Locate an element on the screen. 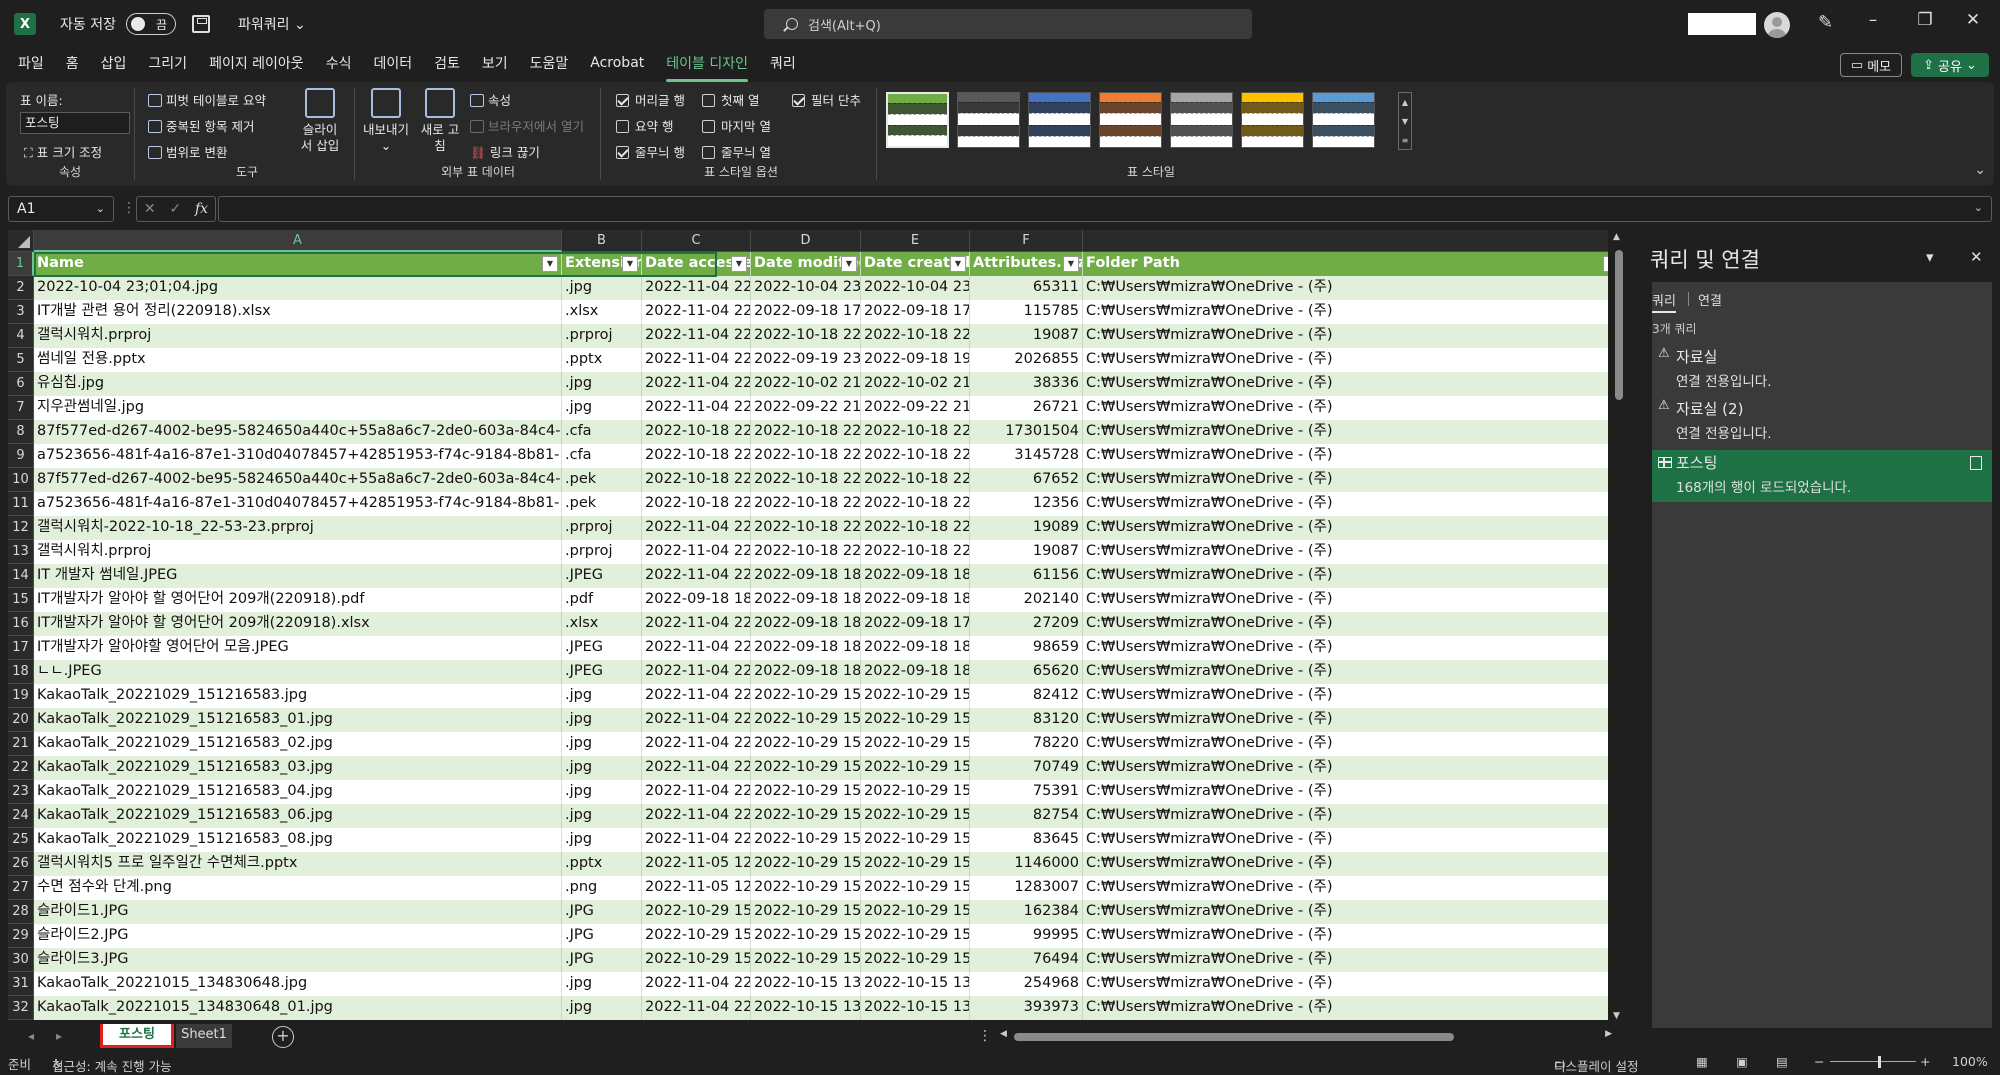  column-title: Extension ▼ is located at coordinates (602, 264).